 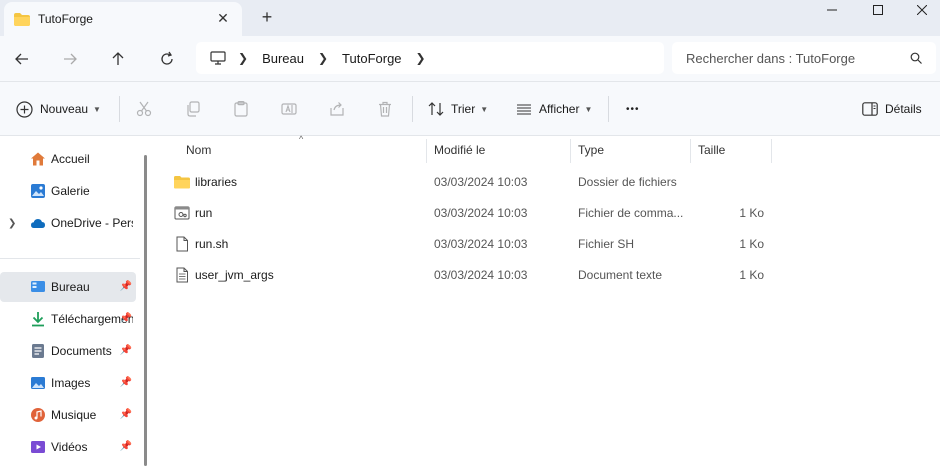 What do you see at coordinates (630, 150) in the screenshot?
I see `column-header-type: Type` at bounding box center [630, 150].